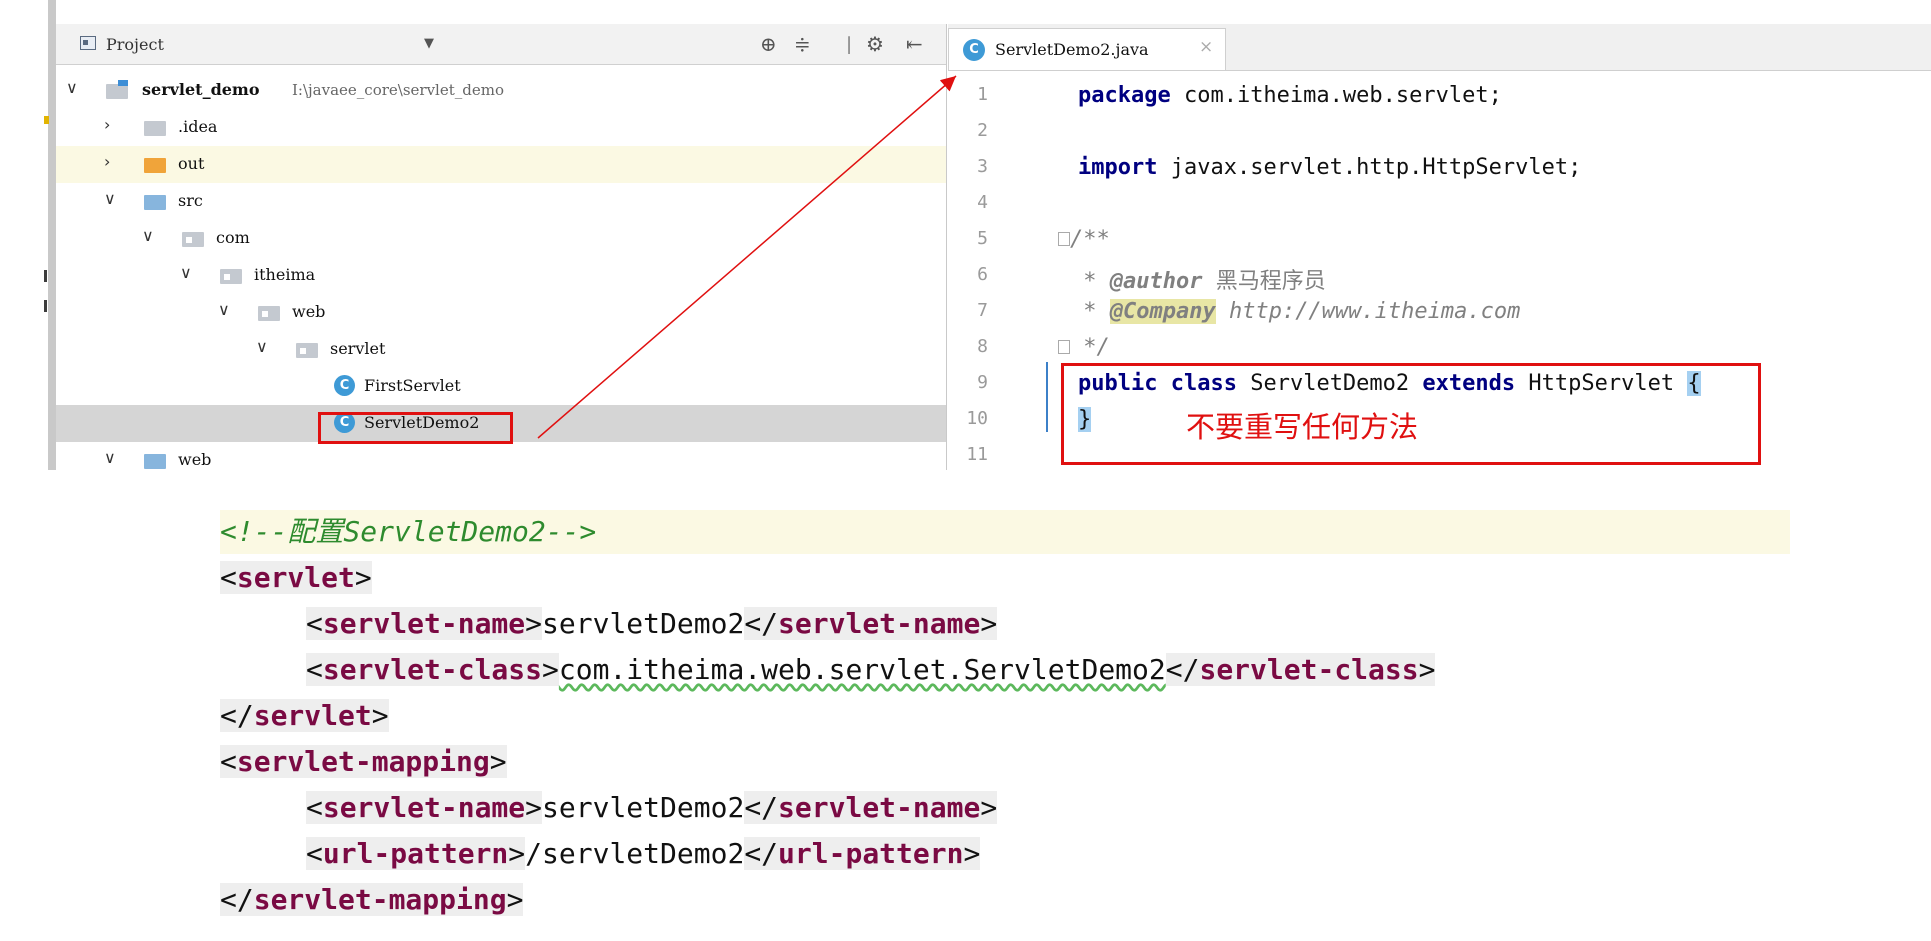 This screenshot has width=1931, height=941. Describe the element at coordinates (982, 94) in the screenshot. I see `line-number: 1` at that location.